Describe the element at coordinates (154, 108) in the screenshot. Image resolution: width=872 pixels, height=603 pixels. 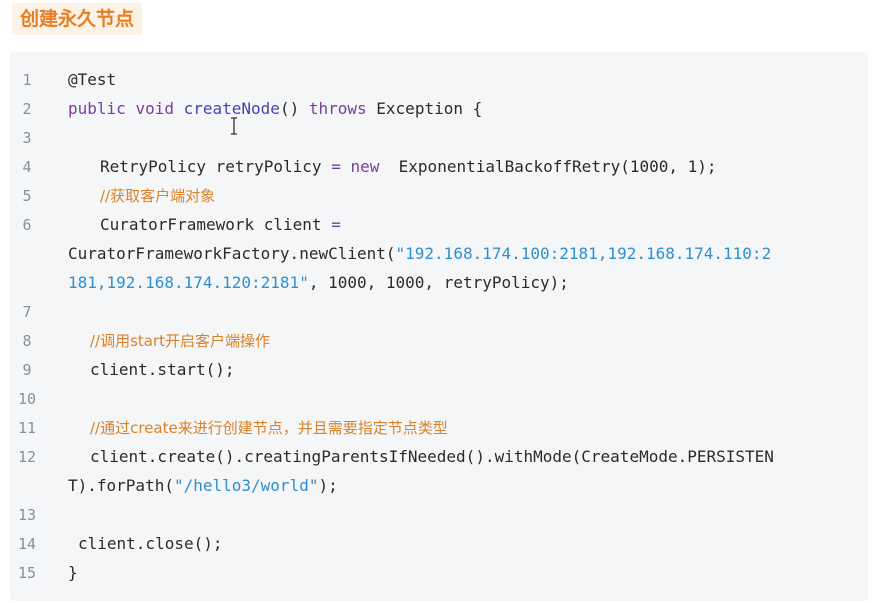
I see `keyword: void` at that location.